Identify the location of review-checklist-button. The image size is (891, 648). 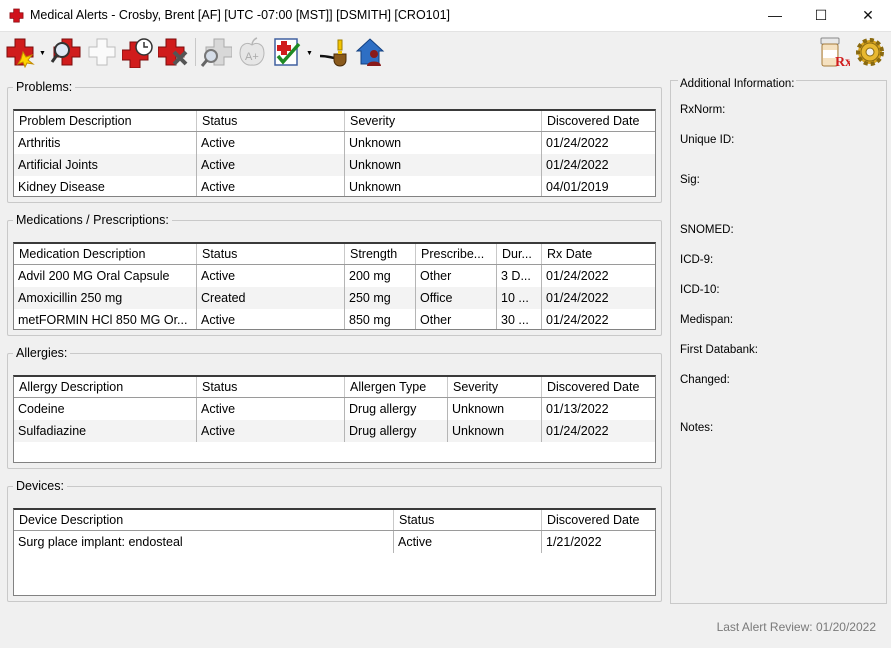
(288, 52).